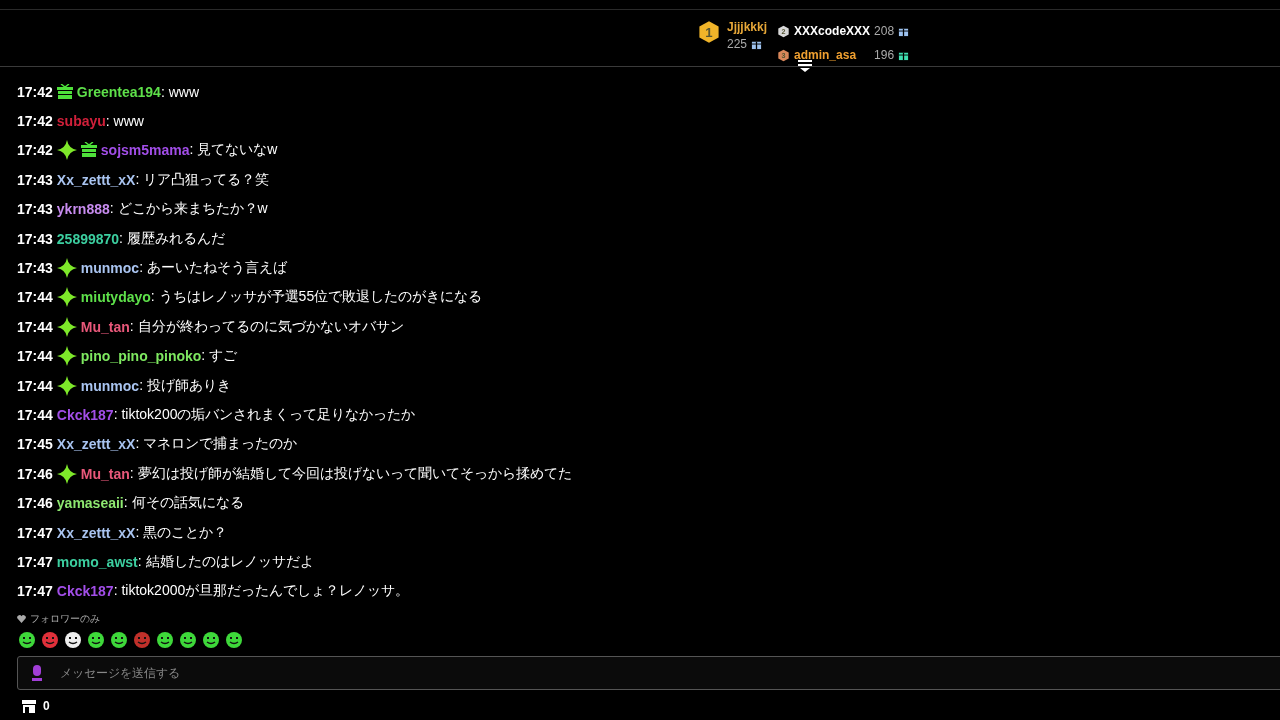  Describe the element at coordinates (65, 619) in the screenshot. I see `chat-mode-label: フォロワーのみ` at that location.